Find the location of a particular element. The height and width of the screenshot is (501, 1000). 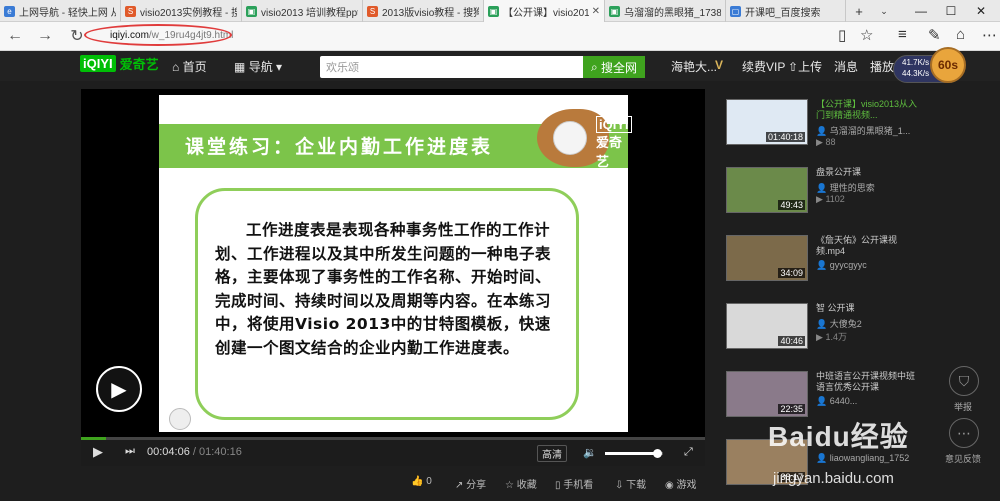

tab-label: visio2013实例教程 - 搜狗 is located at coordinates (188, 13).